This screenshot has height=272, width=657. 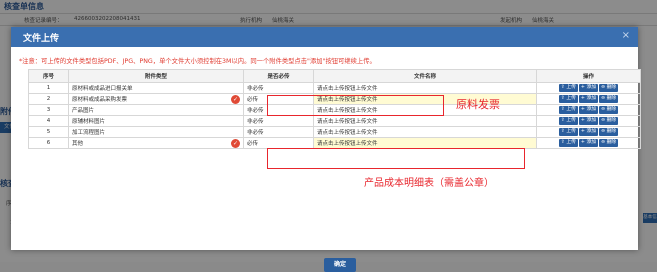 What do you see at coordinates (48, 99) in the screenshot?
I see `row-no: 2` at bounding box center [48, 99].